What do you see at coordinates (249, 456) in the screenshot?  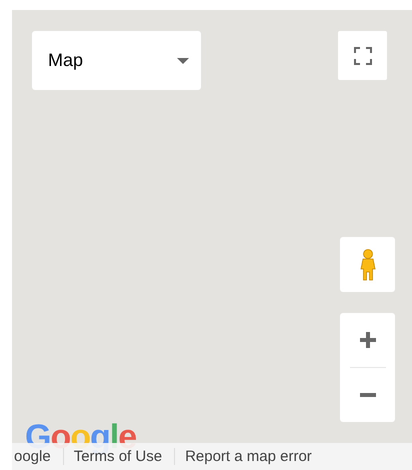 I see `report-error-link: Report a map error` at bounding box center [249, 456].